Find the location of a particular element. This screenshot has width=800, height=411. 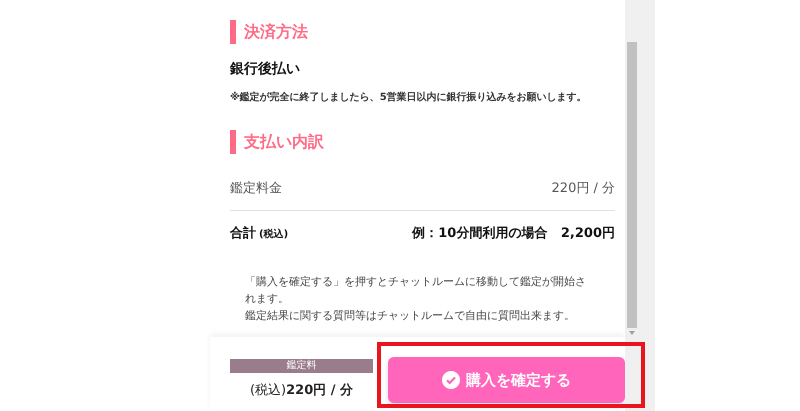

fee-label: 鑑定料金 is located at coordinates (256, 188).